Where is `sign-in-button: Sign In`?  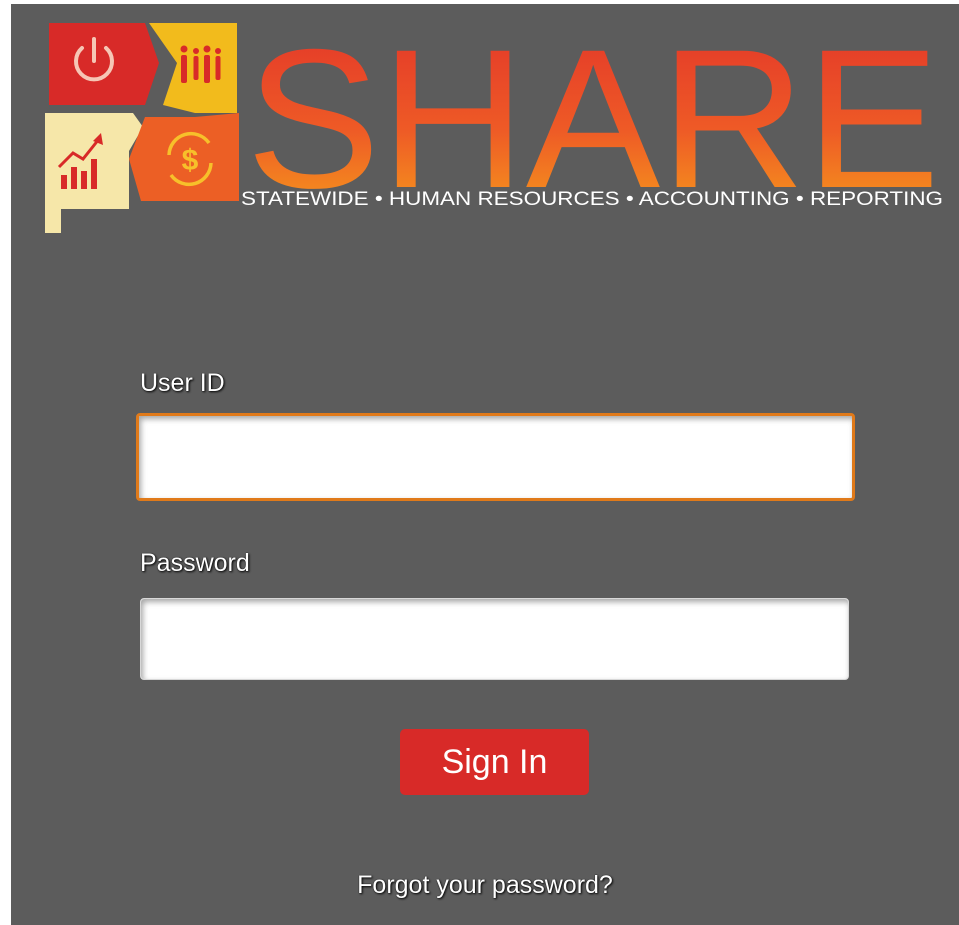 sign-in-button: Sign In is located at coordinates (494, 762).